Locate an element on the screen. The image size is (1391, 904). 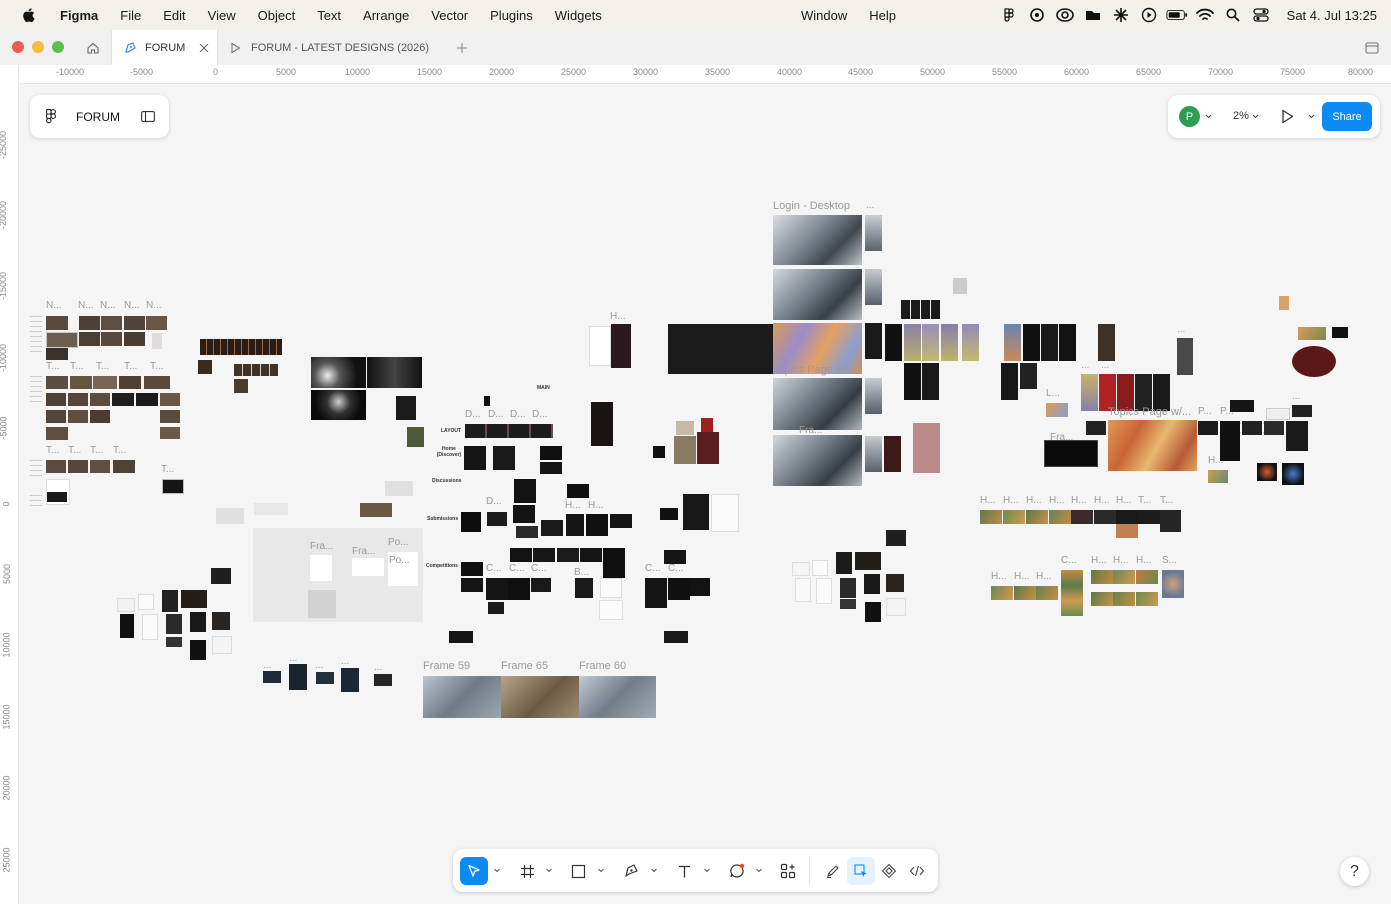
menu-object: Object is located at coordinates (277, 15).